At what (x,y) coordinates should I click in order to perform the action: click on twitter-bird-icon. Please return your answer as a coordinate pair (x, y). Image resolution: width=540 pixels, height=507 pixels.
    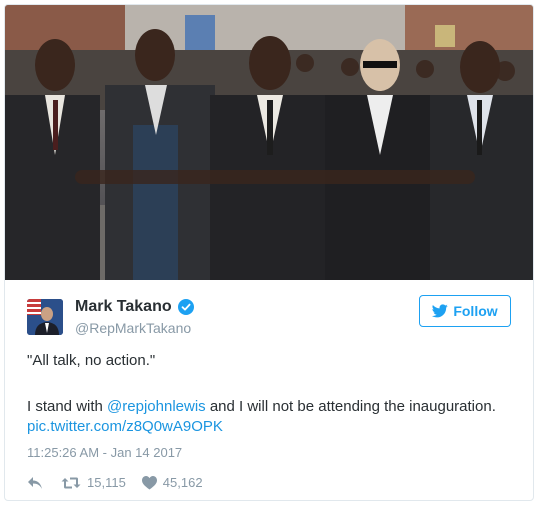
    Looking at the image, I should click on (440, 311).